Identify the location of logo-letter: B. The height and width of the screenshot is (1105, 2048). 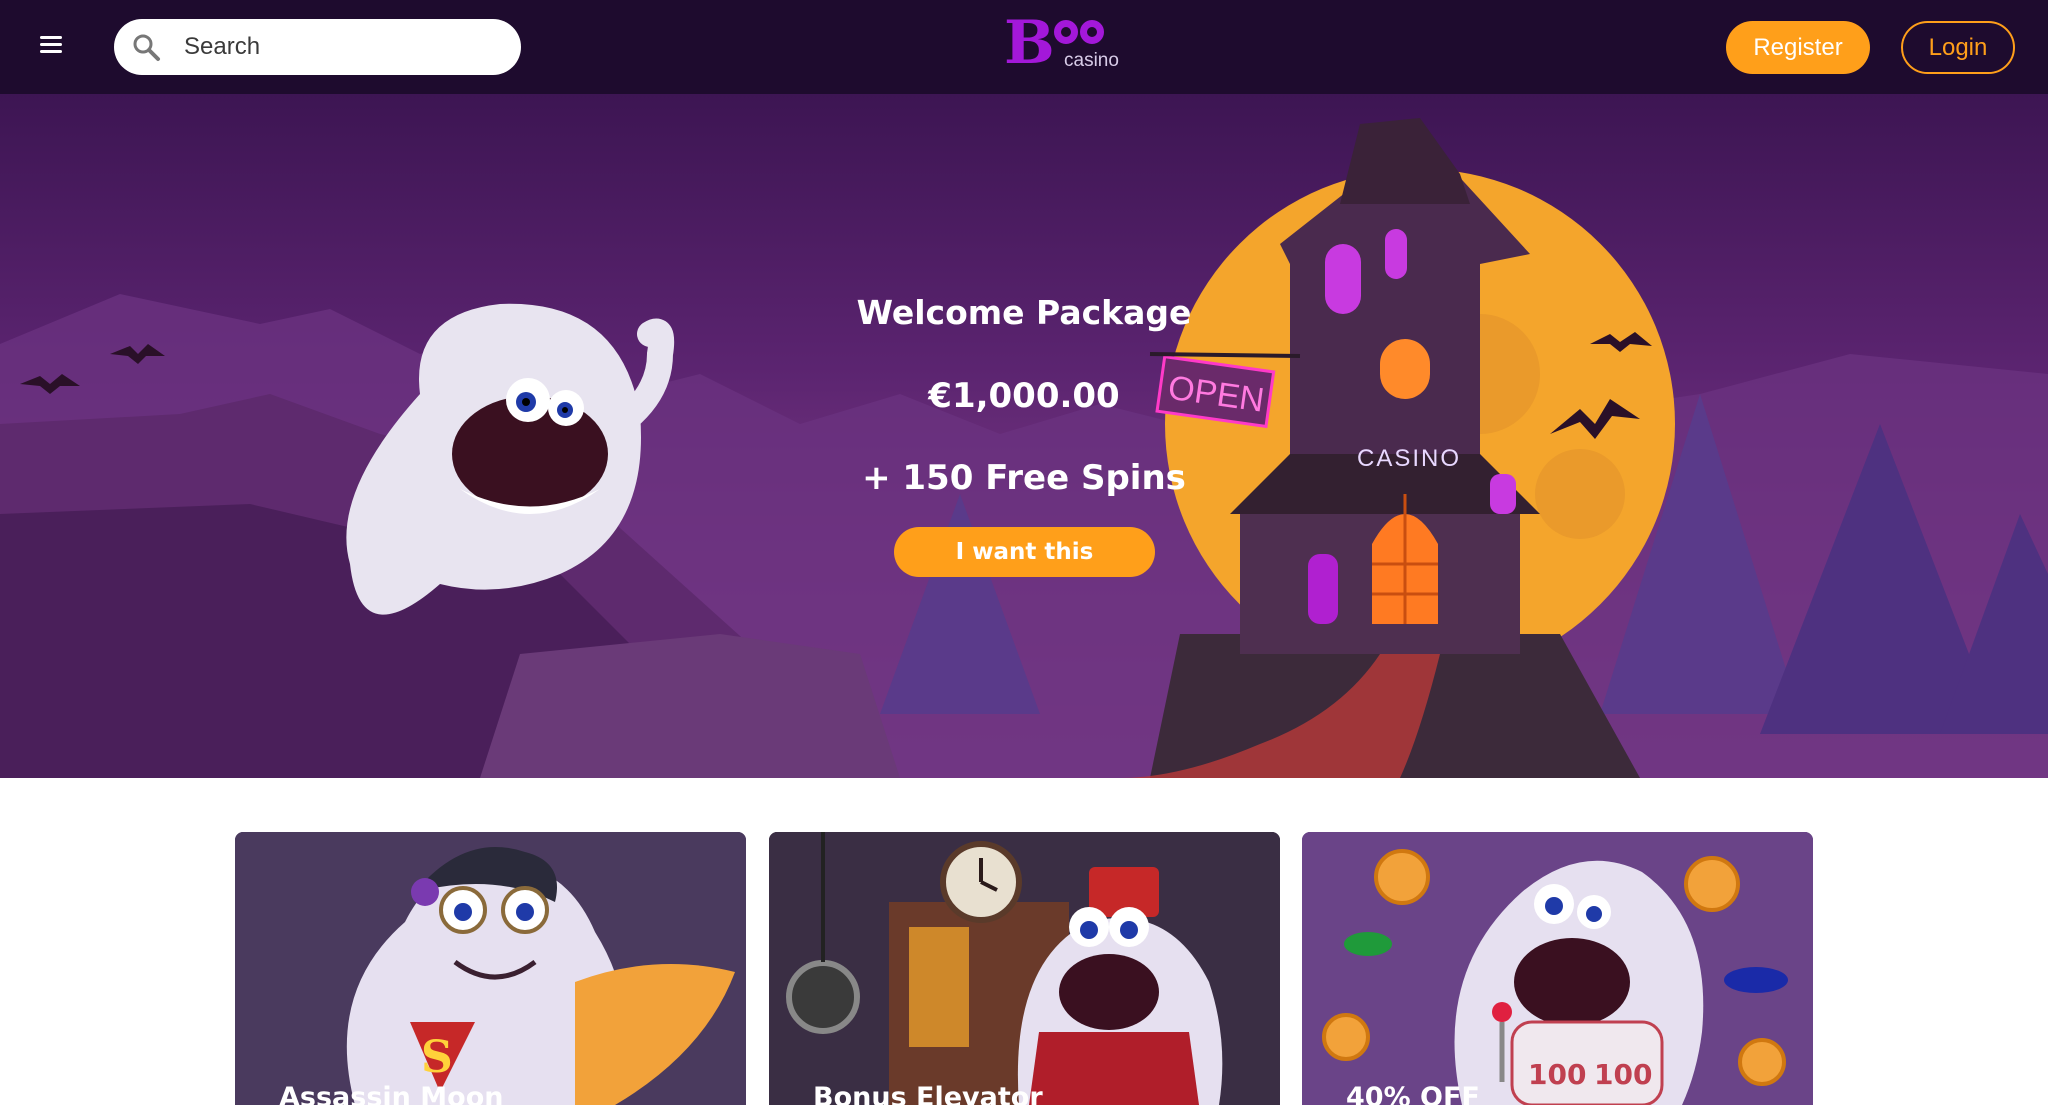
(1029, 43).